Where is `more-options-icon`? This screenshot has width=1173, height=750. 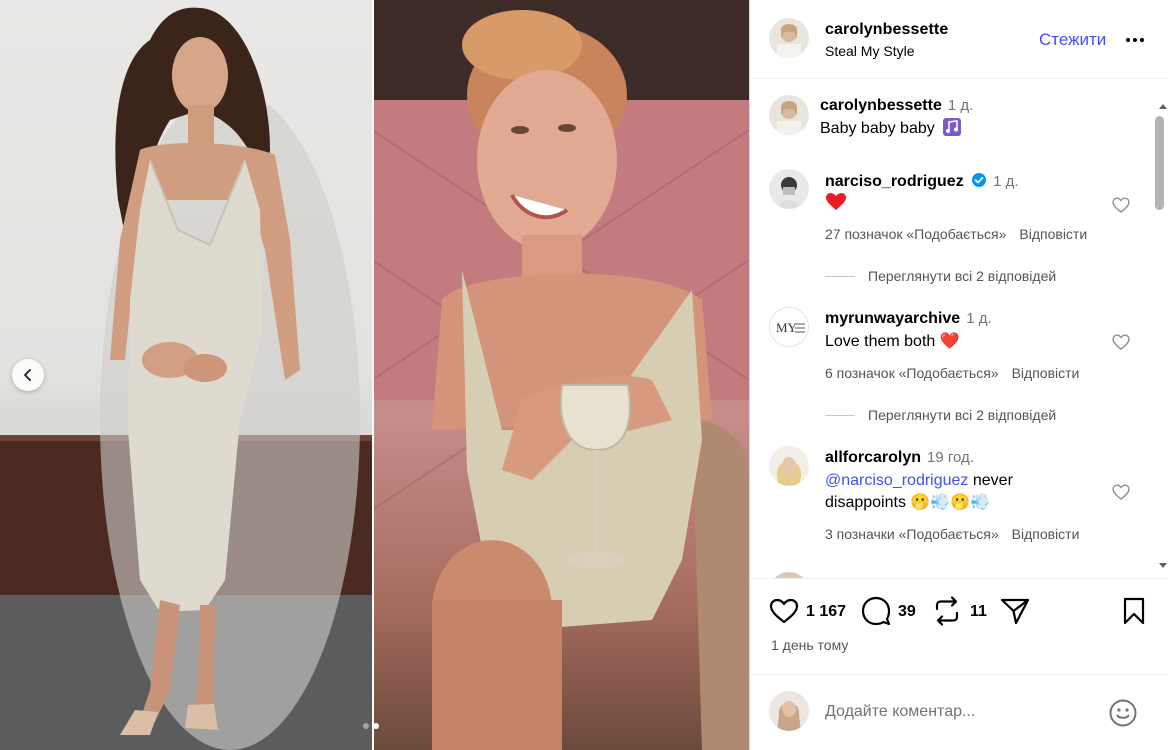
more-options-icon is located at coordinates (1135, 40).